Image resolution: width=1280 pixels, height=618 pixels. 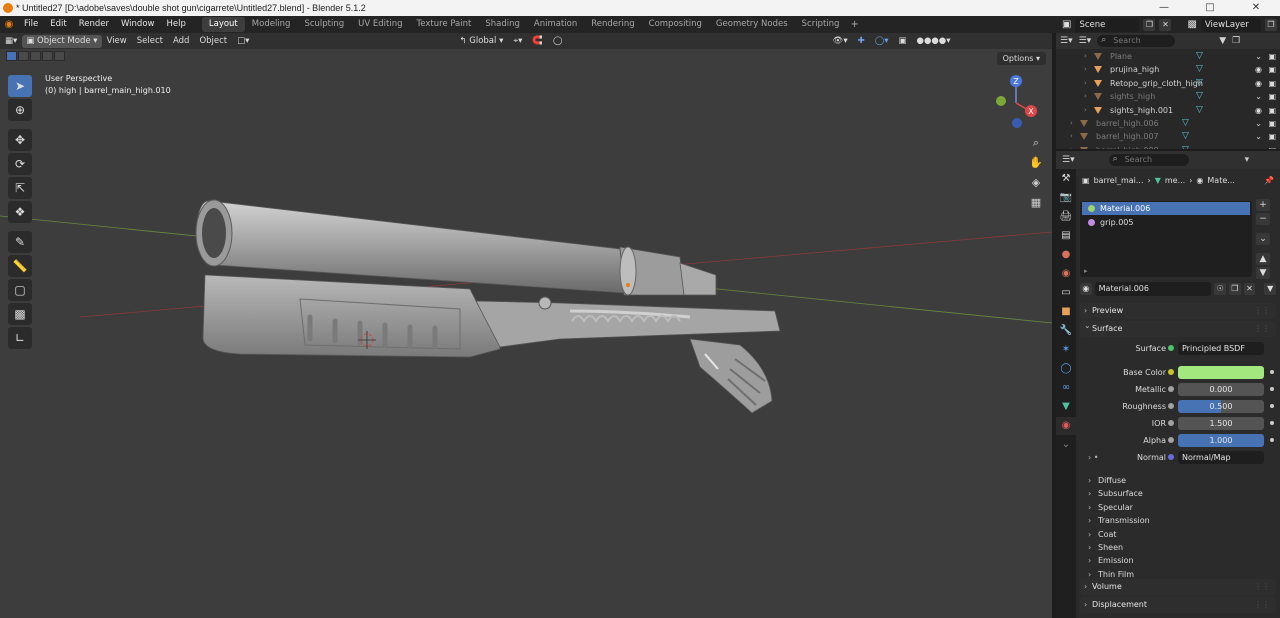 What do you see at coordinates (20, 242) in the screenshot?
I see `annotate-tool-icon: ✎` at bounding box center [20, 242].